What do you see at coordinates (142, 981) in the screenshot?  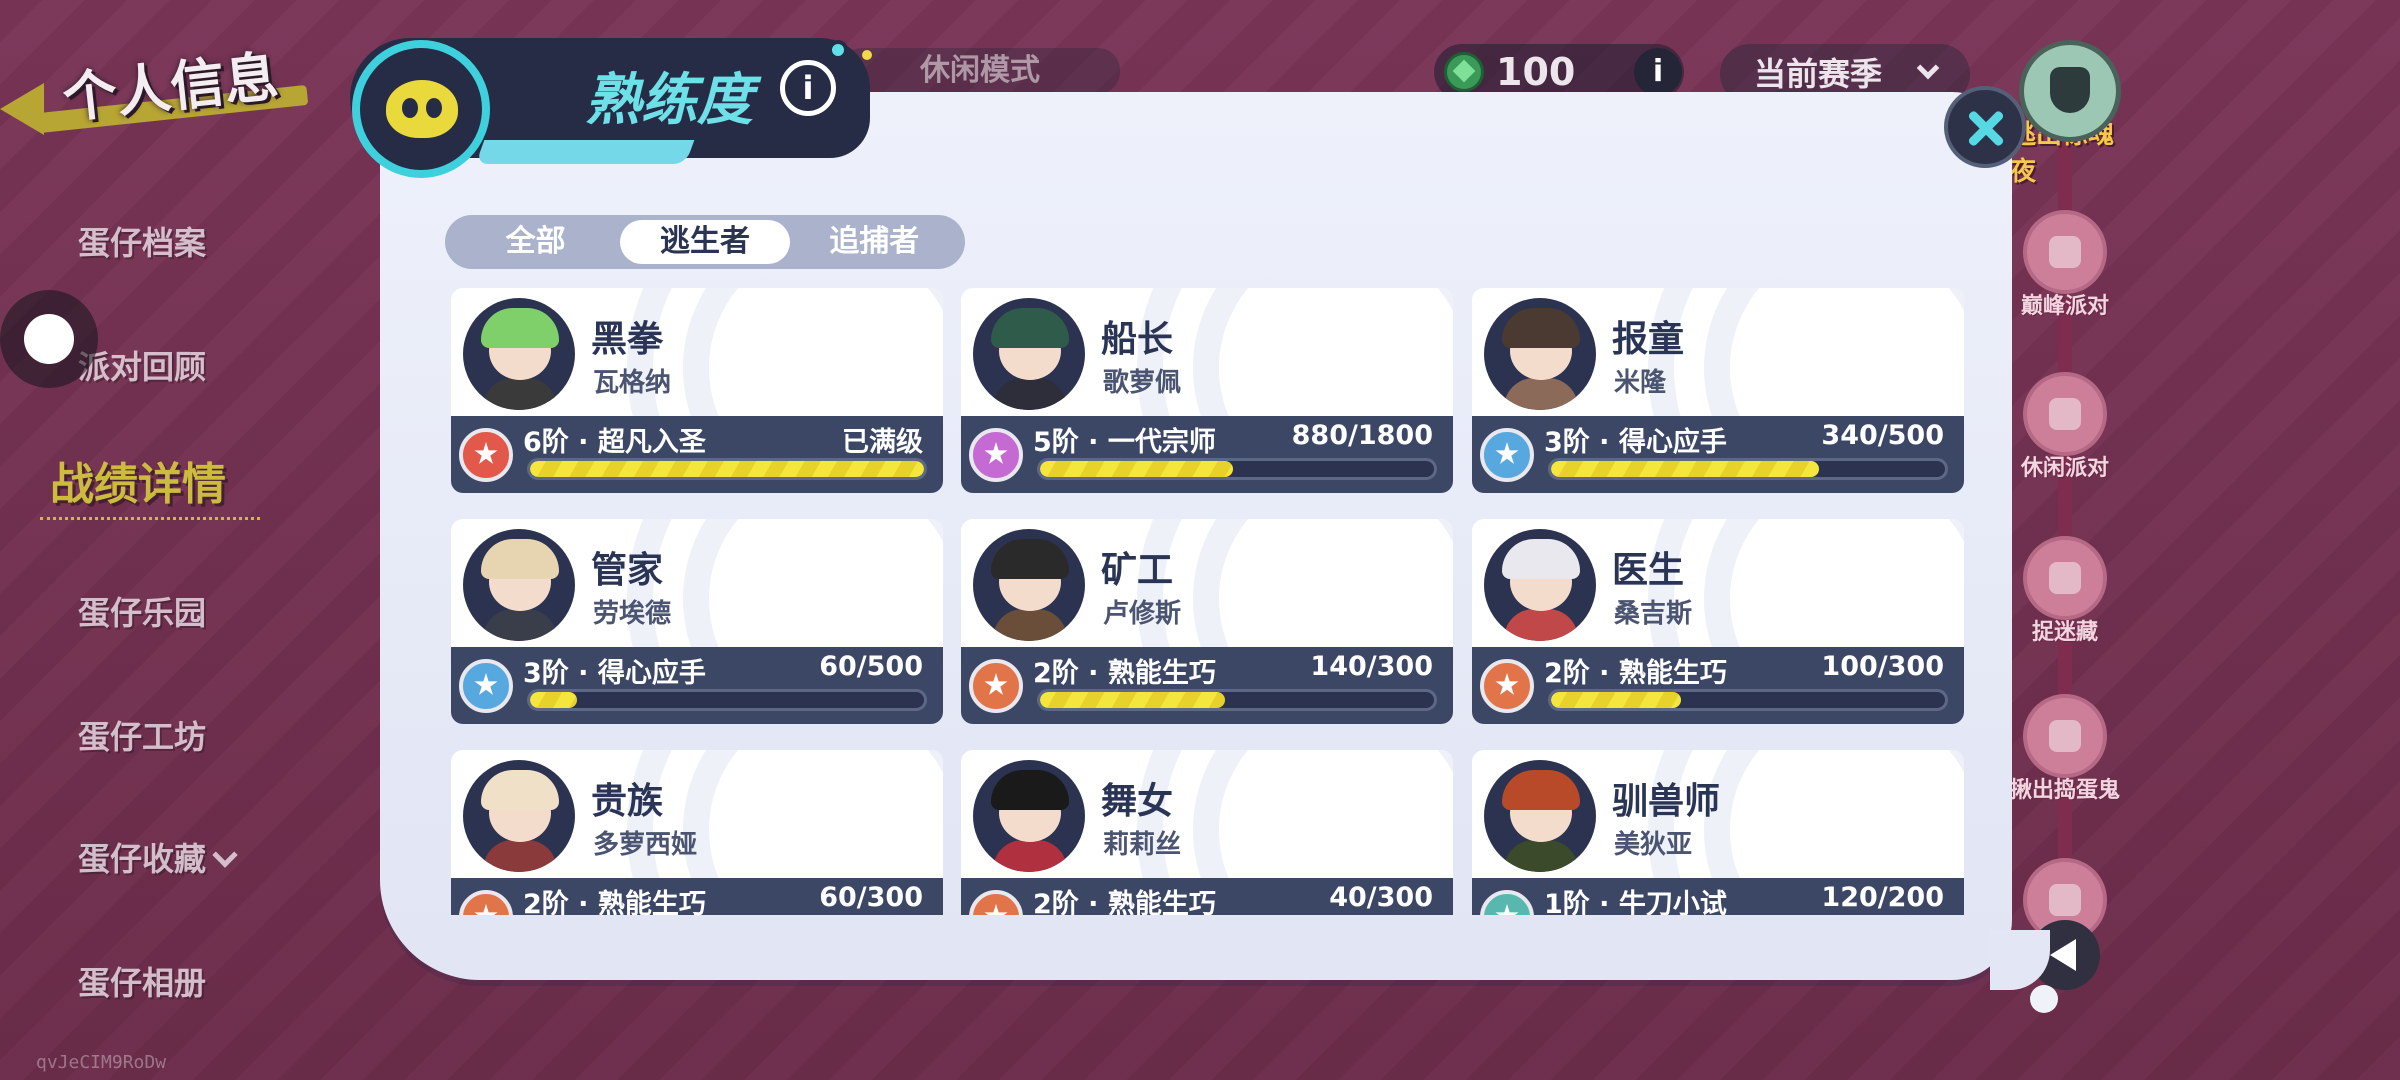 I see `menu-item-album: 蛋仔相册` at bounding box center [142, 981].